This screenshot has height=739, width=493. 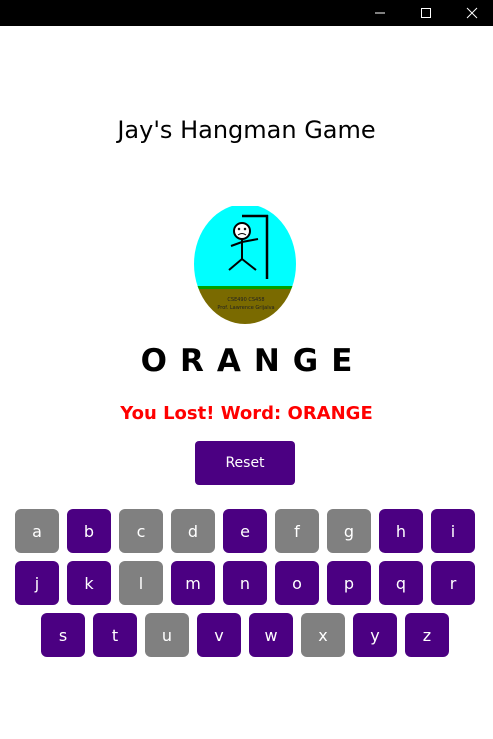 I want to click on key-m: m, so click(x=193, y=583).